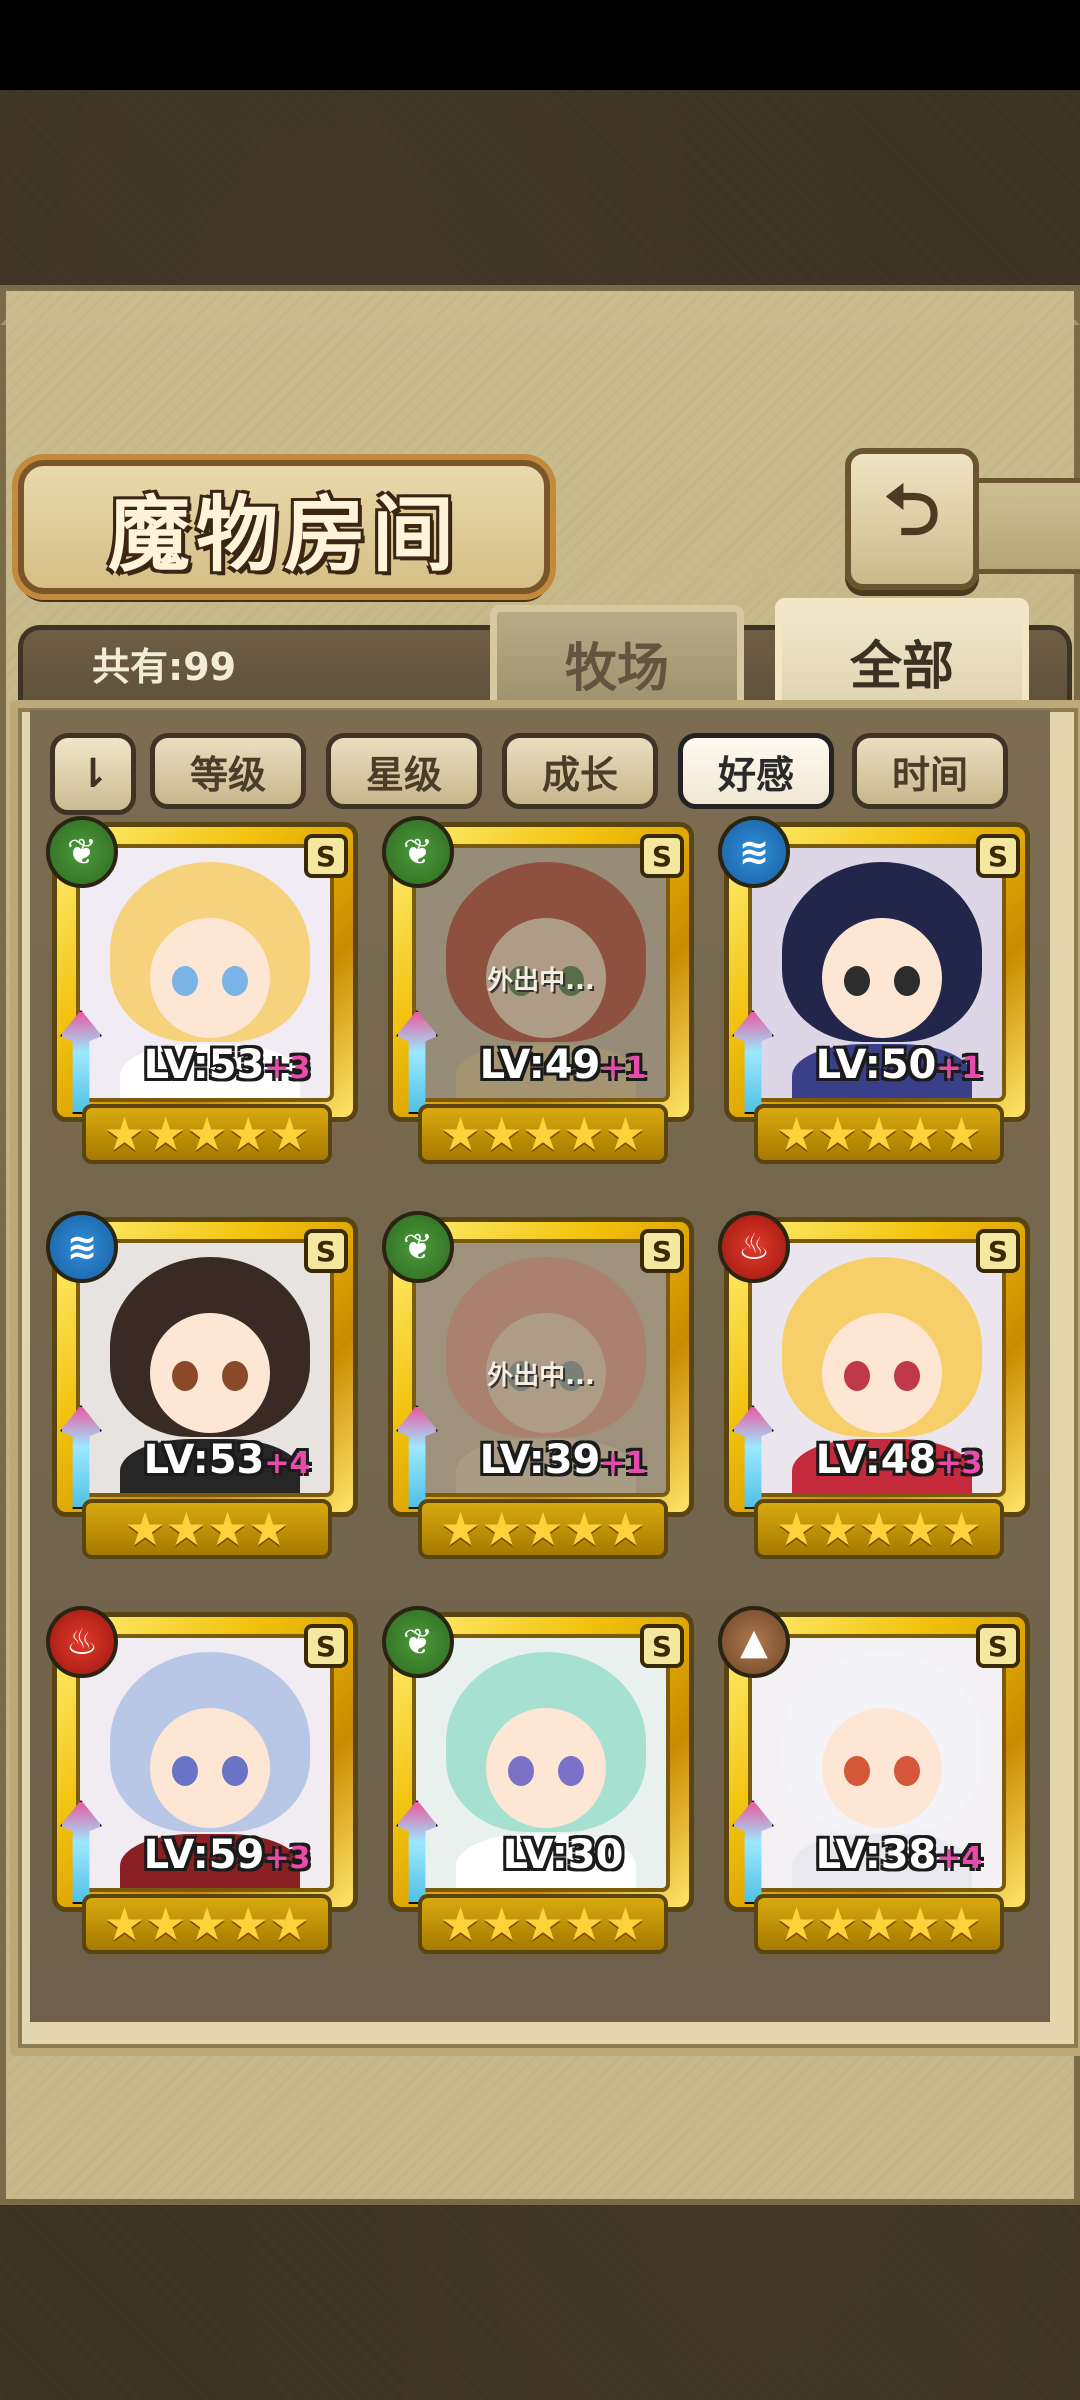 The width and height of the screenshot is (1080, 2400). I want to click on monster-level: LV:53+3, so click(227, 1065).